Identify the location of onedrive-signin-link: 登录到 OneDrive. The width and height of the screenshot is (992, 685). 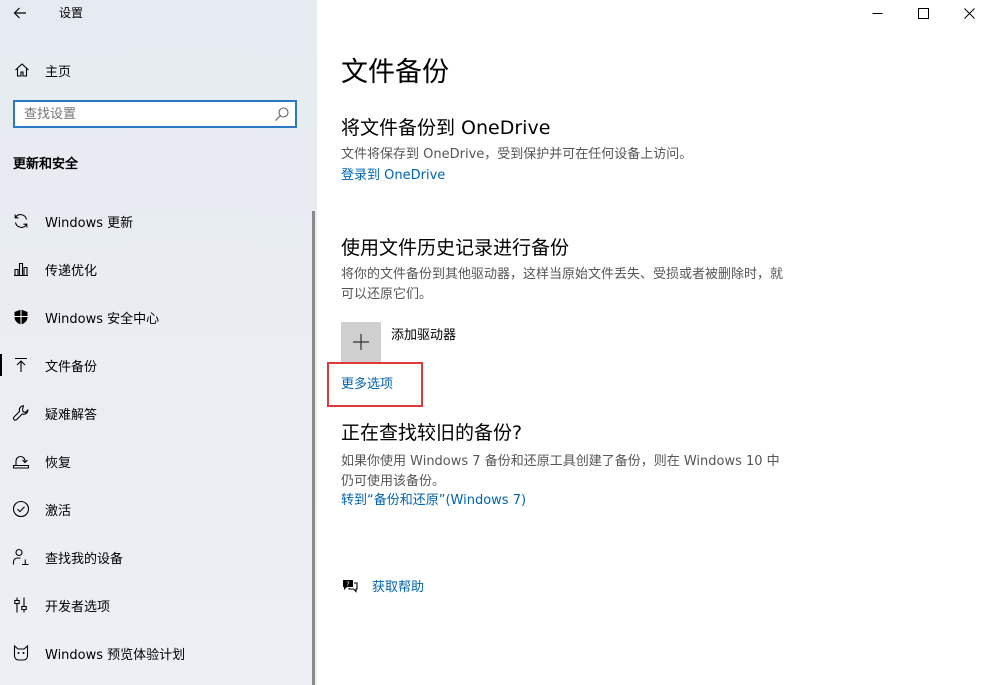
(393, 173).